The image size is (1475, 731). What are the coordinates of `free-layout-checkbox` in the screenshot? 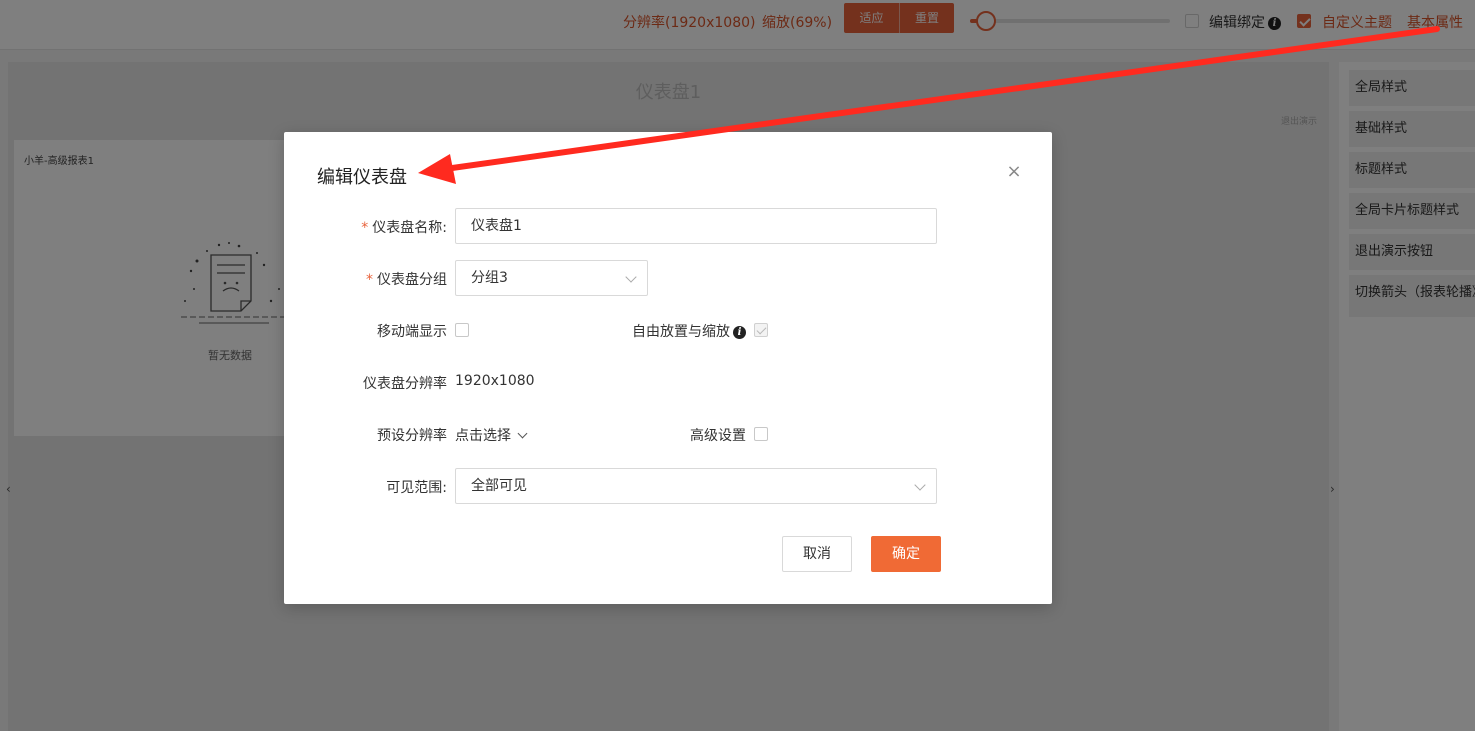 It's located at (761, 330).